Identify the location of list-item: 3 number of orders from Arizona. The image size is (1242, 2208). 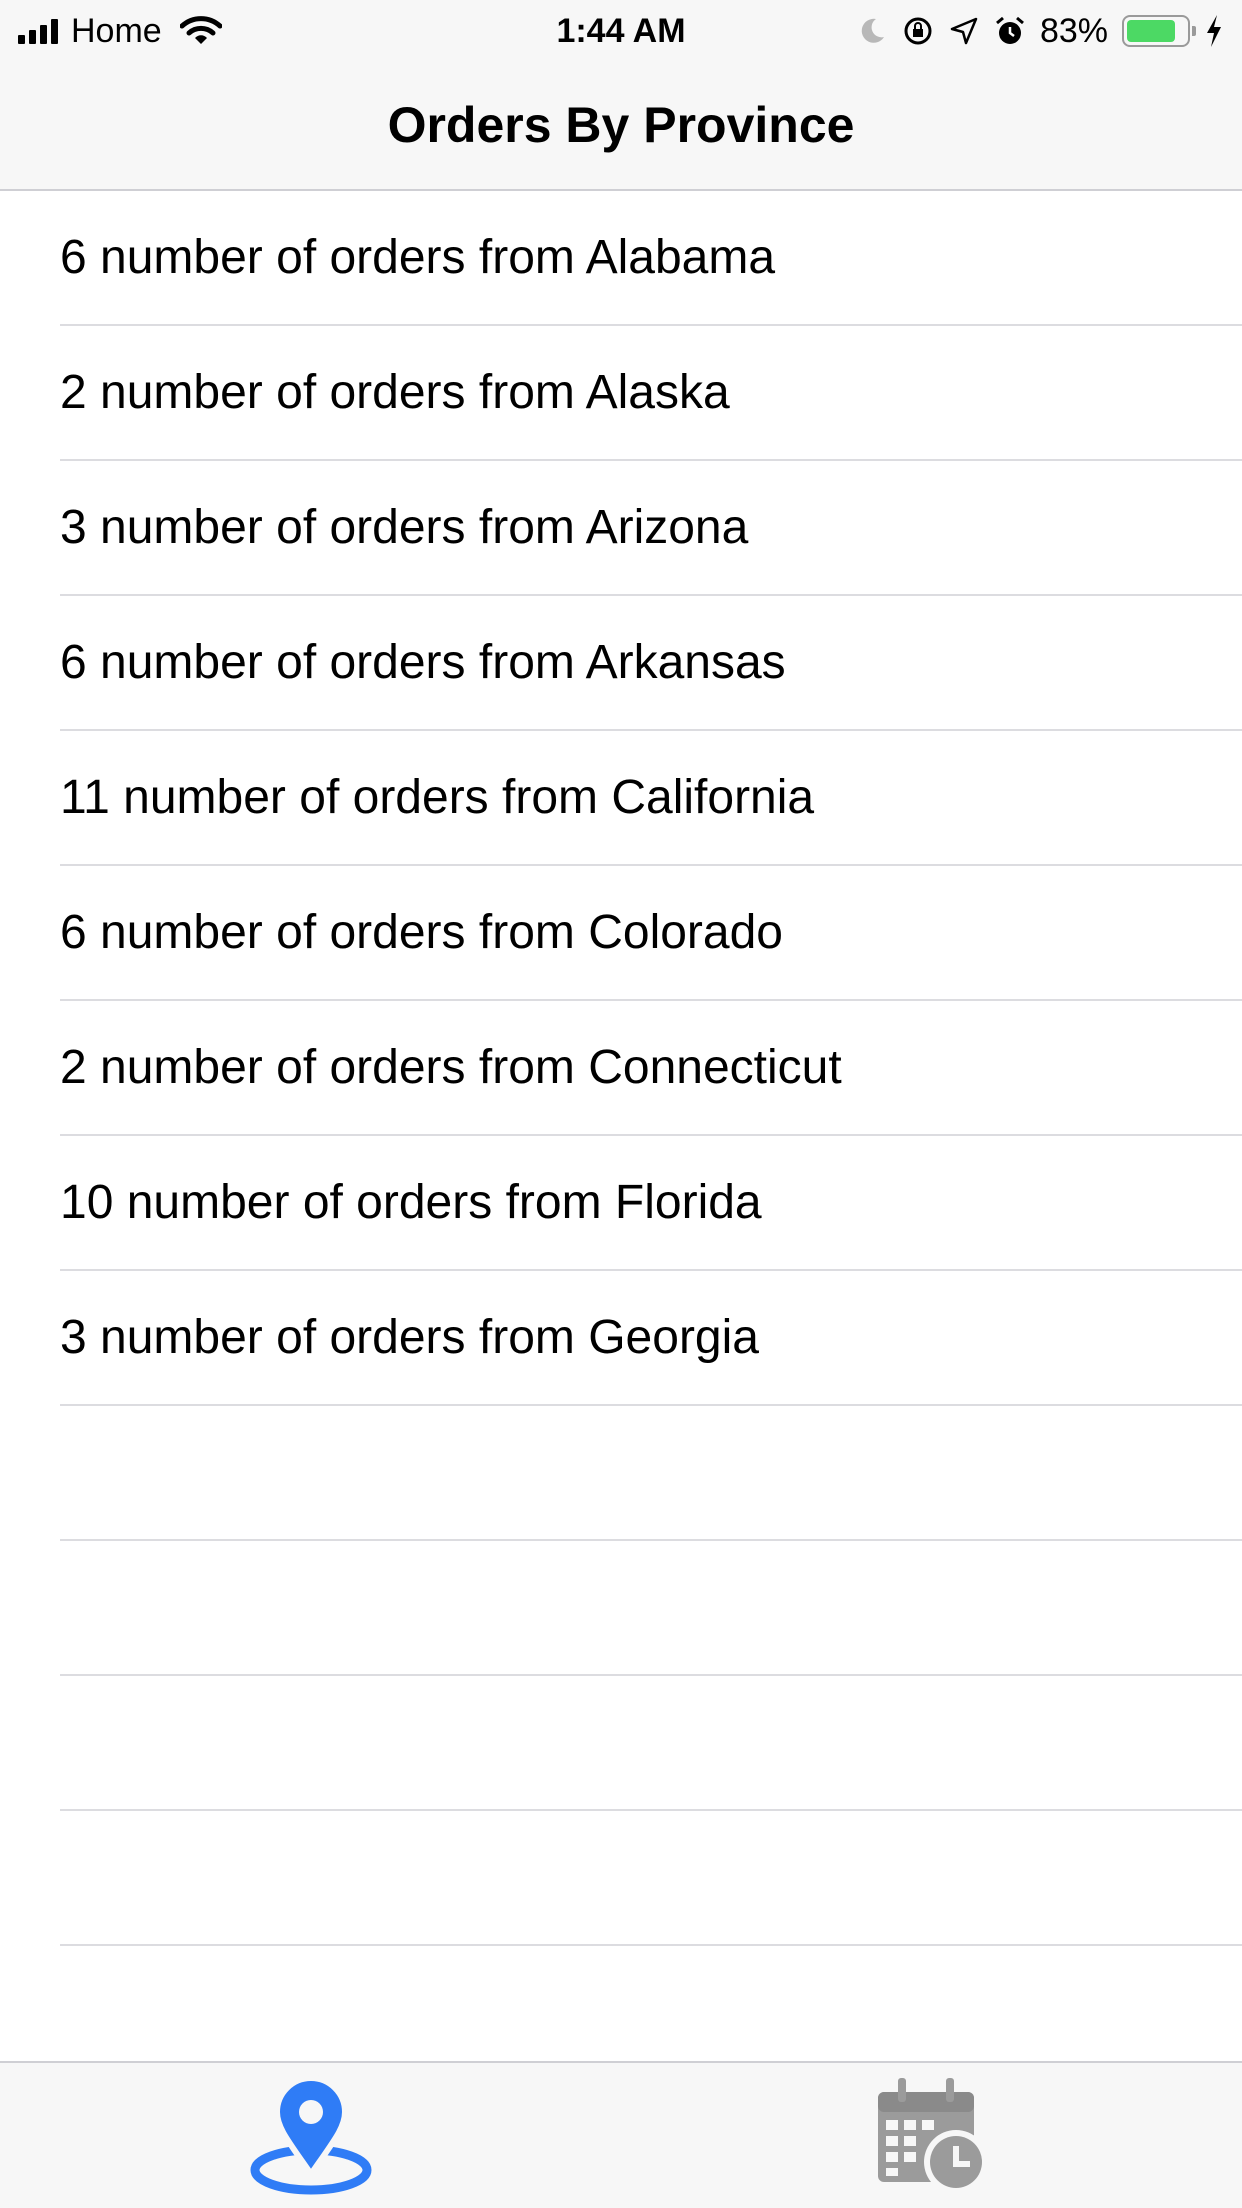
(651, 528).